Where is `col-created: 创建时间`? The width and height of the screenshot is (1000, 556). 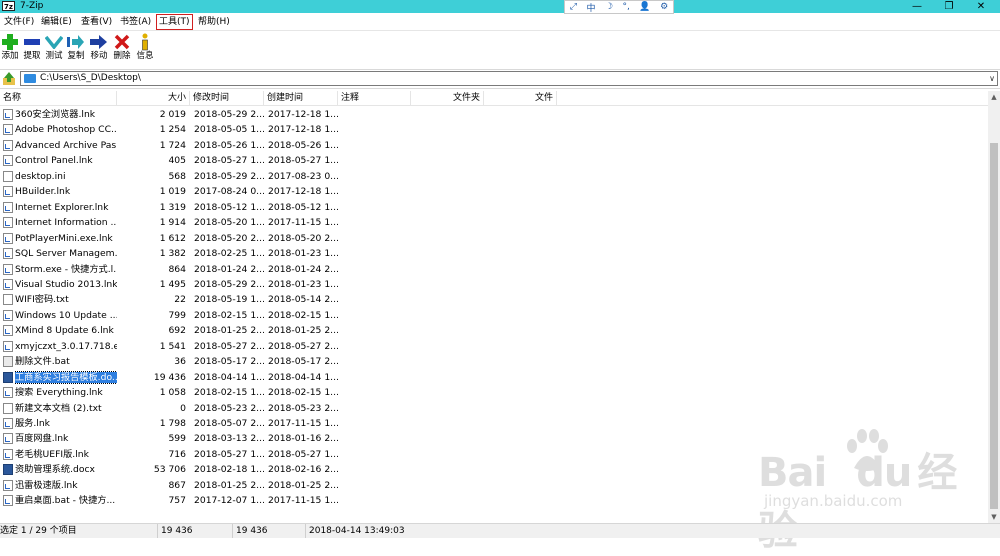
col-created: 创建时间 is located at coordinates (301, 98).